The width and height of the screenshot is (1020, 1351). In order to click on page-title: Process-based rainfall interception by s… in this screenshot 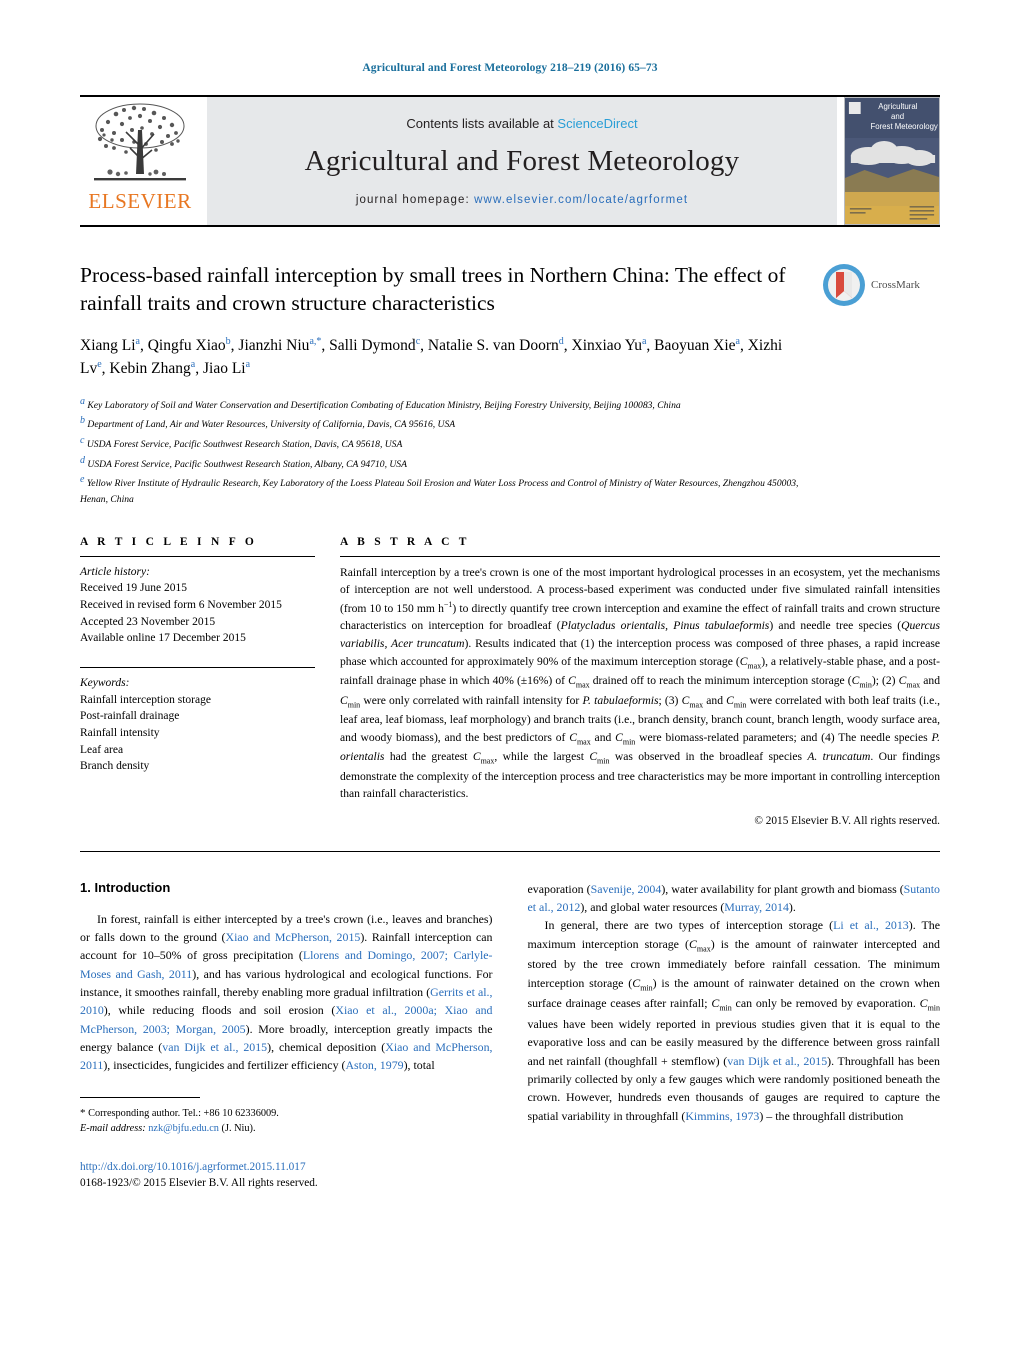, I will do `click(433, 289)`.